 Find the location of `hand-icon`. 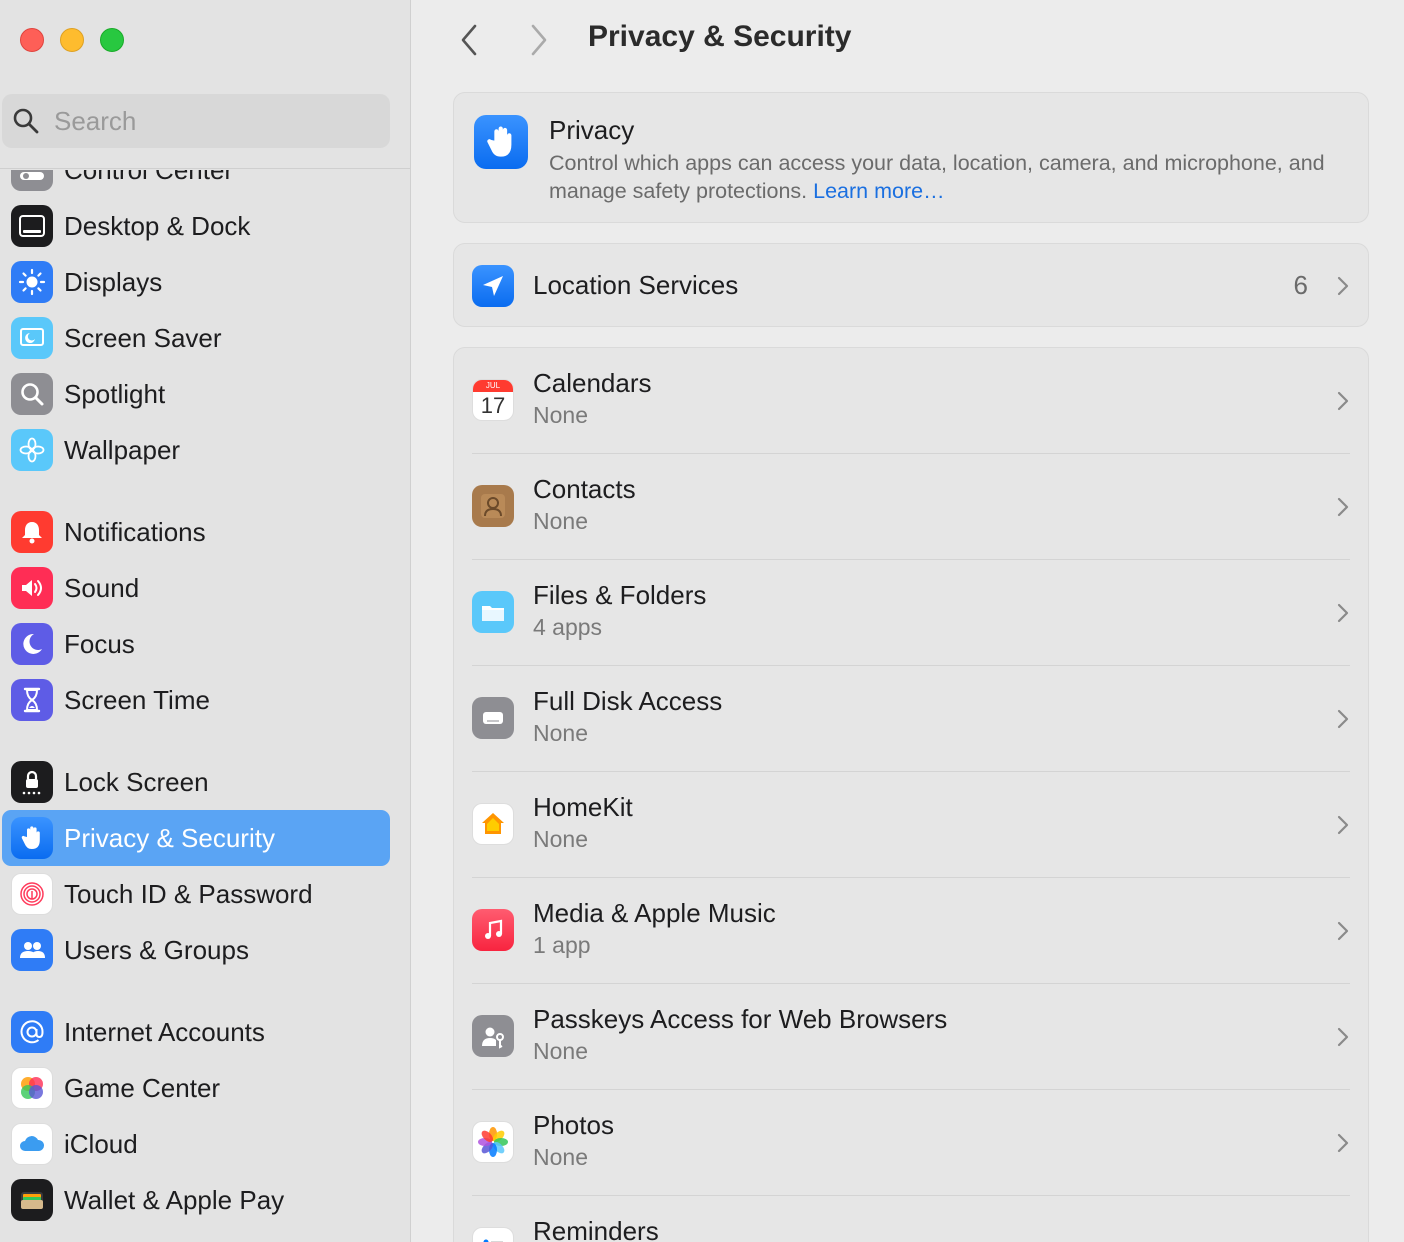

hand-icon is located at coordinates (501, 142).